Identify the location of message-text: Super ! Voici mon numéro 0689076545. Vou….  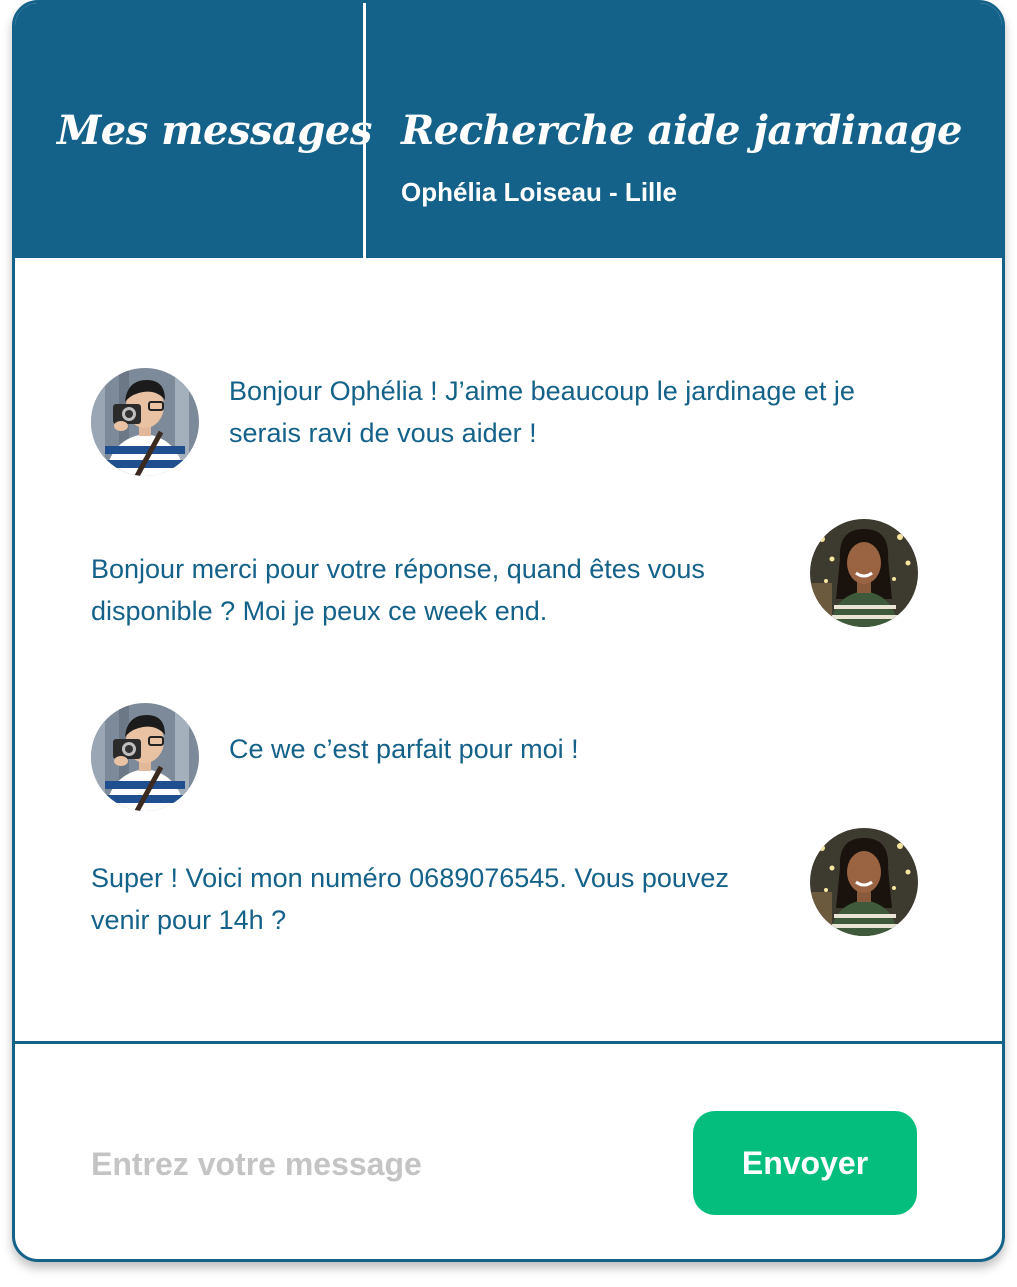
(410, 899).